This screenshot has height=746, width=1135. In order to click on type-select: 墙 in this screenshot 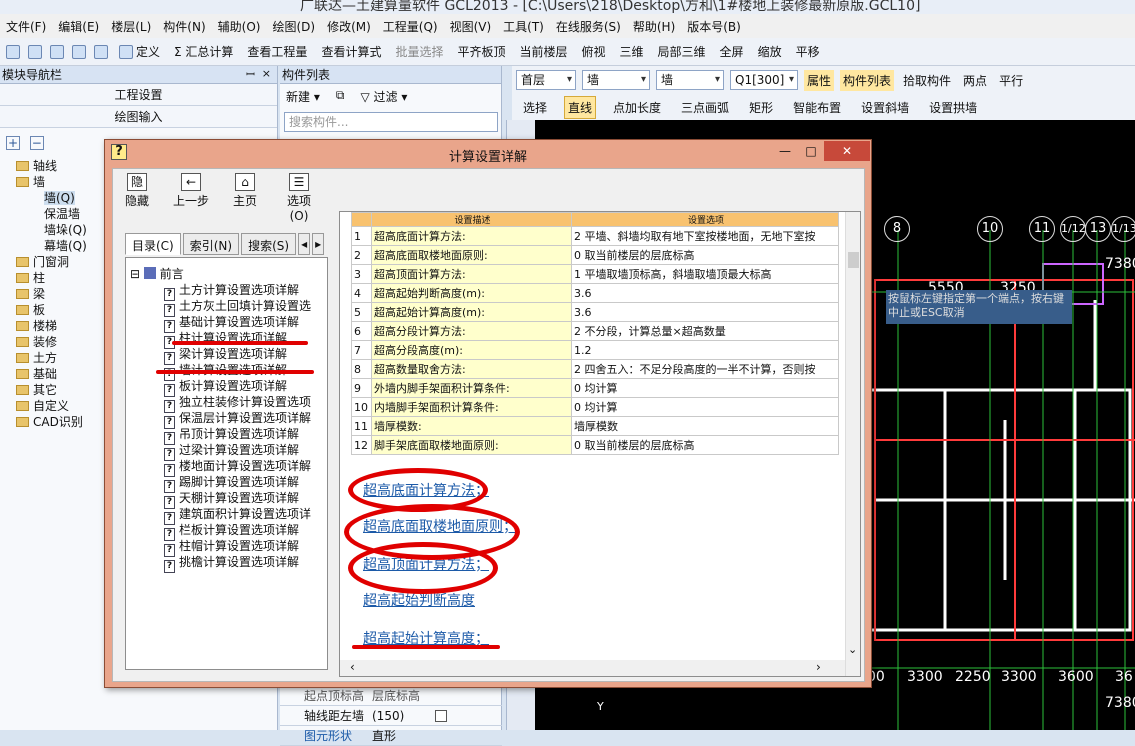, I will do `click(690, 80)`.